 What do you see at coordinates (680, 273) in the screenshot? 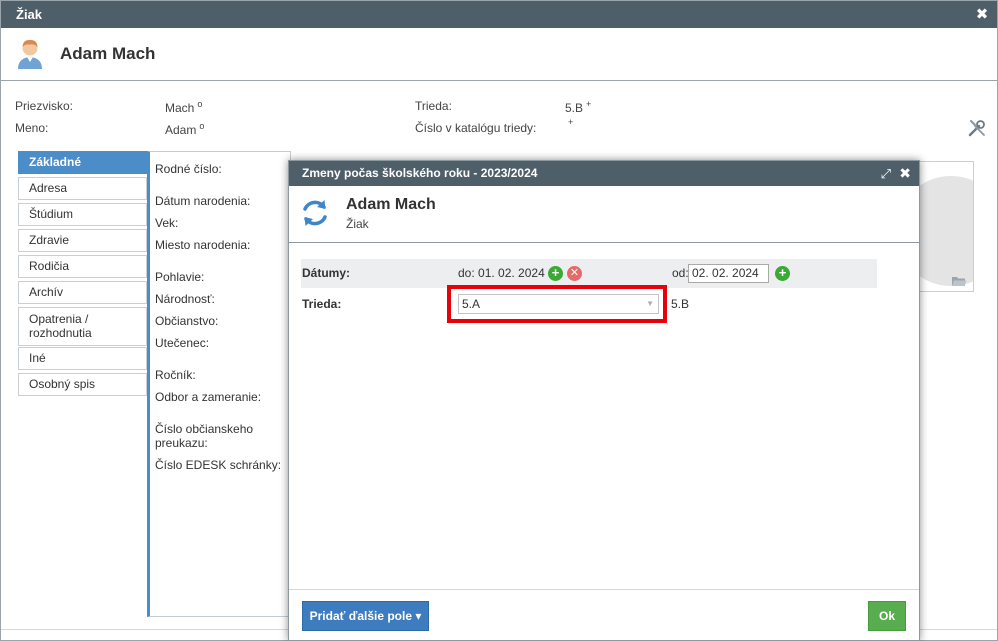
I see `date-from-label: od:` at bounding box center [680, 273].